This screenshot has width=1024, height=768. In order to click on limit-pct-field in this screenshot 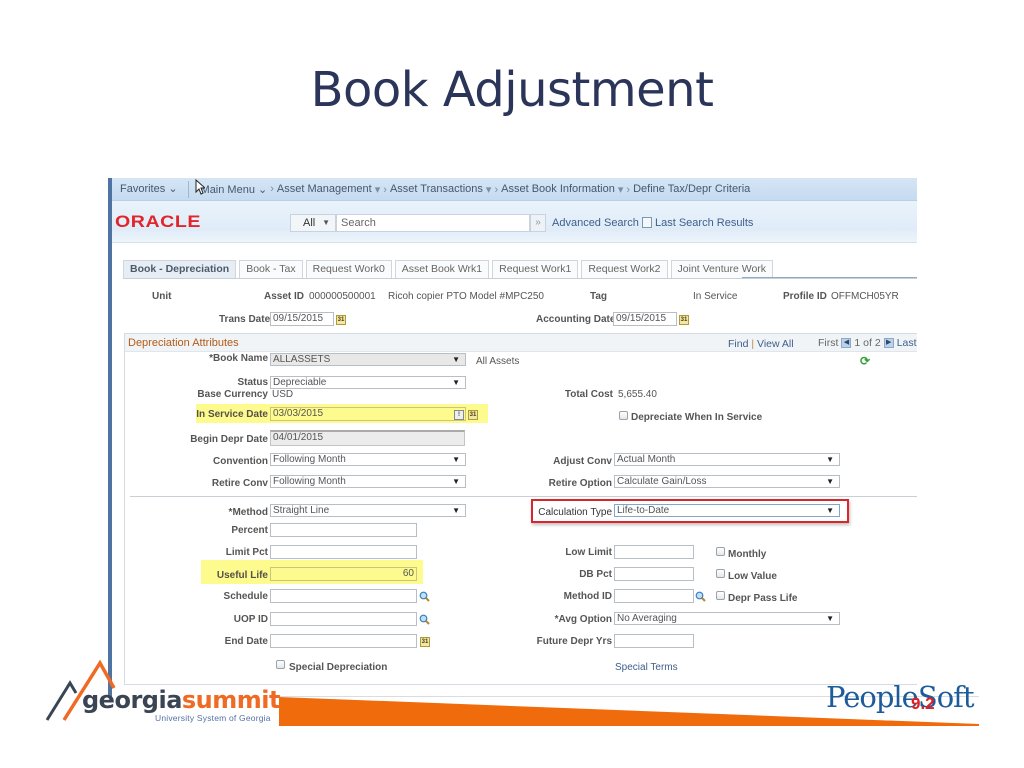, I will do `click(343, 552)`.